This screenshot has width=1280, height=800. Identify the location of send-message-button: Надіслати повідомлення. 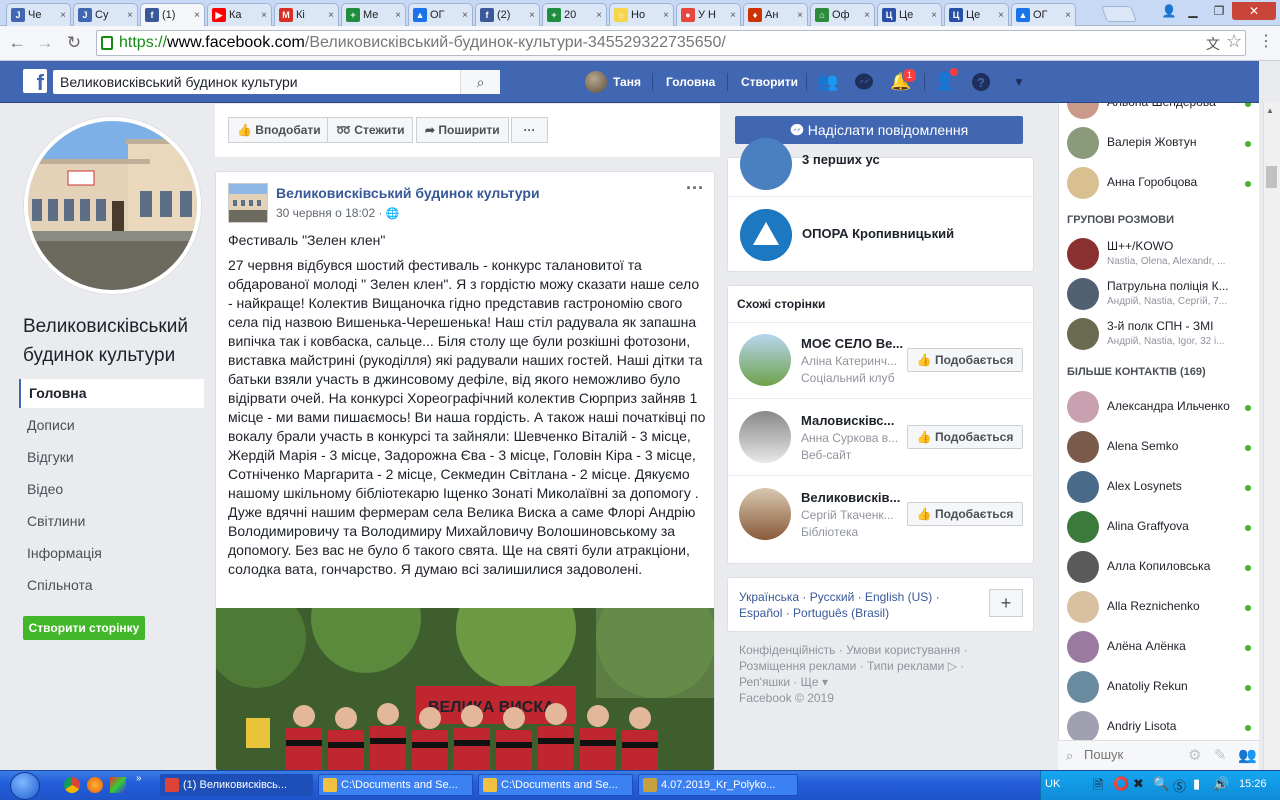
(879, 130).